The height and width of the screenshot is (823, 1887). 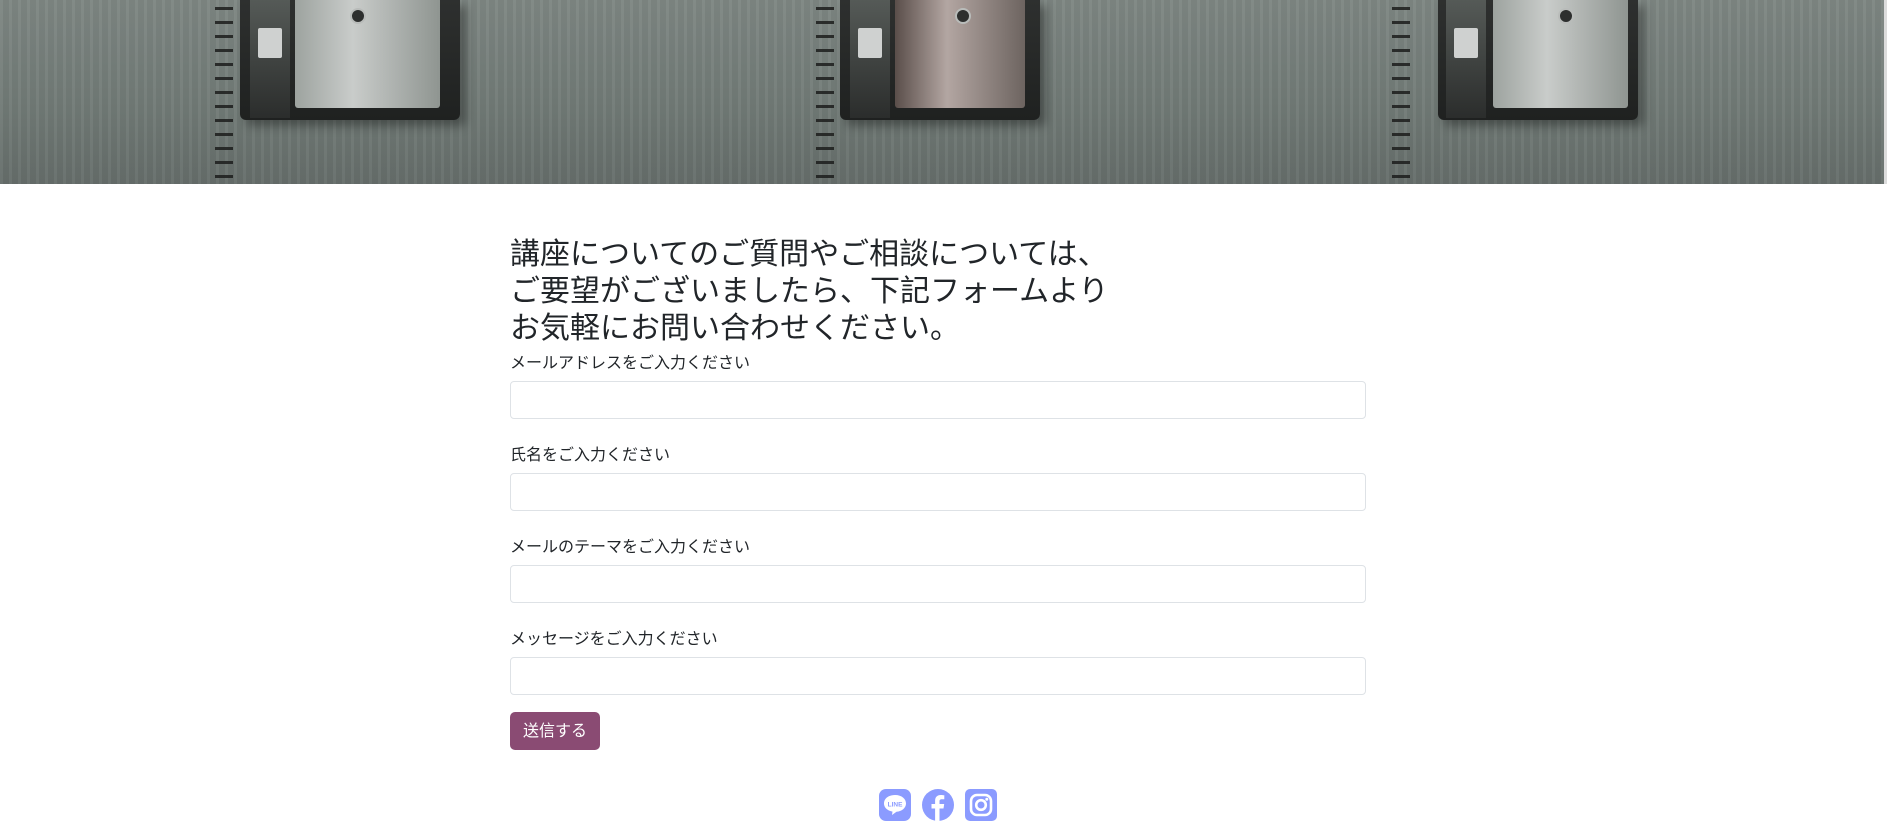 I want to click on facebook-icon, so click(x=938, y=805).